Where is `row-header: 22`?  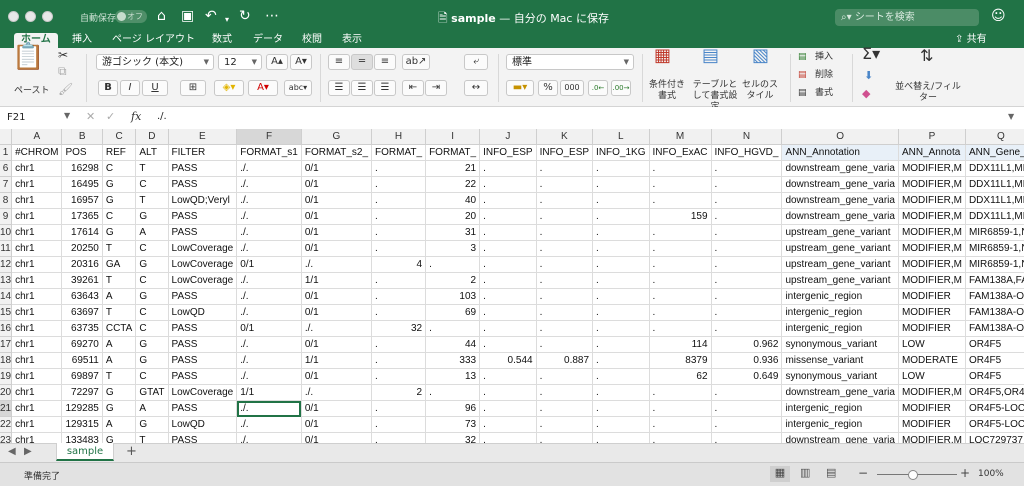
row-header: 22 is located at coordinates (6, 424).